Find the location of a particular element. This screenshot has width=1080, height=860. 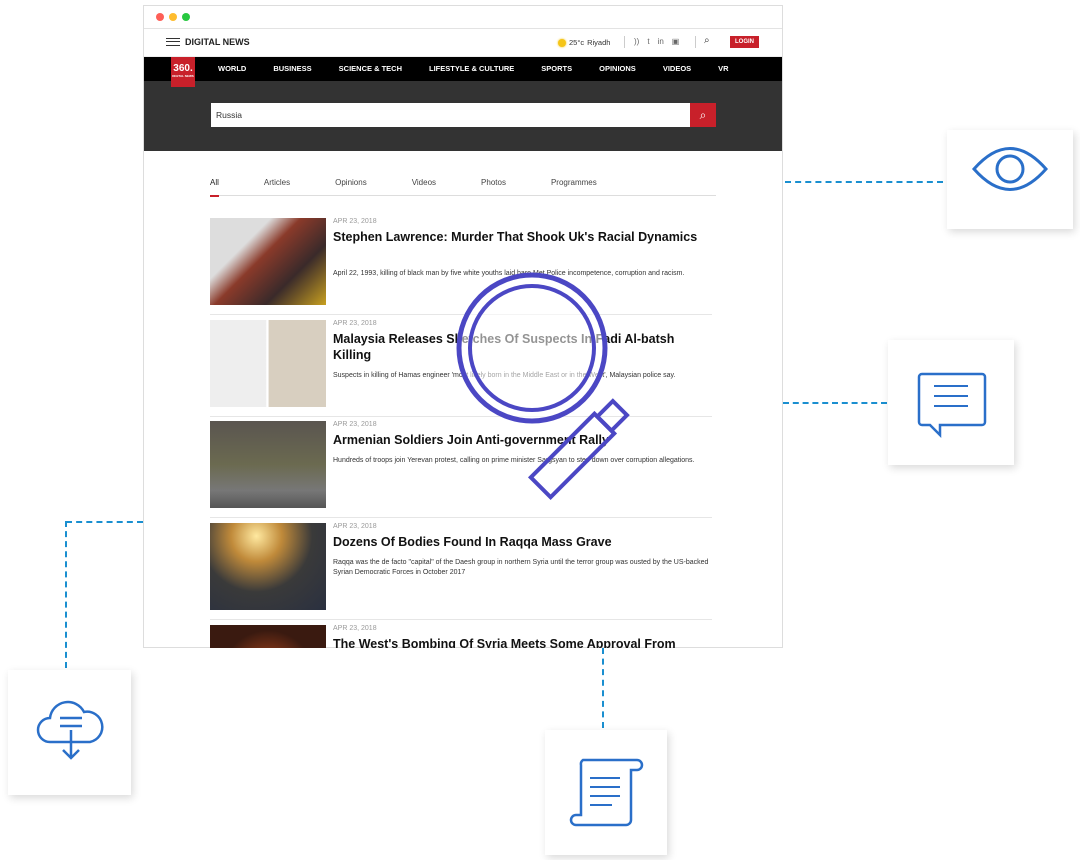

scroll-document-icon is located at coordinates (606, 792).